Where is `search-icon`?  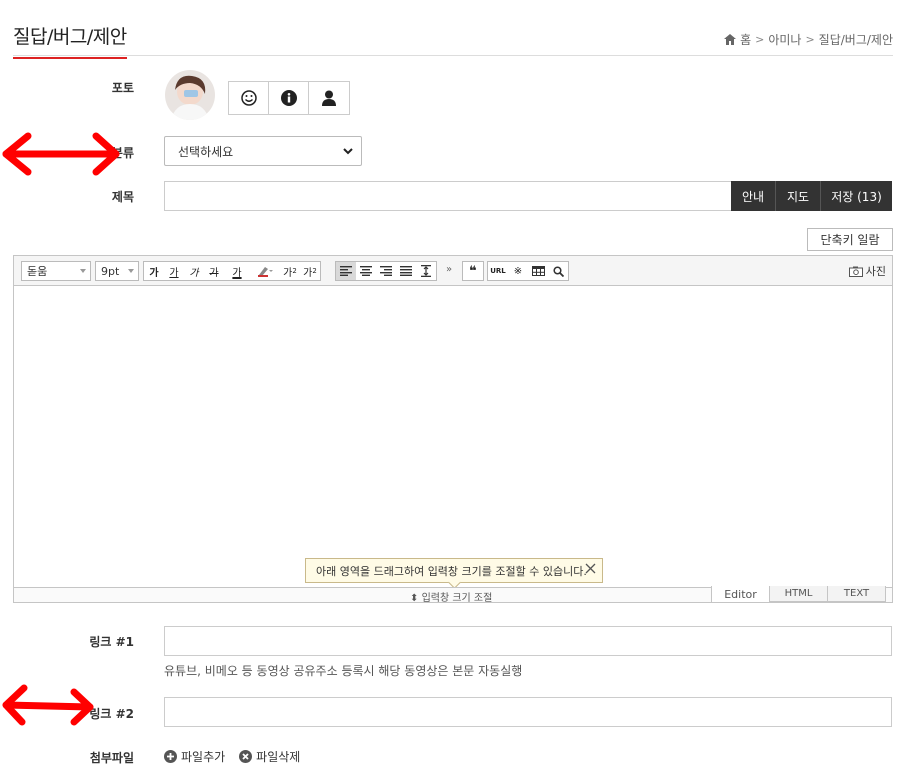 search-icon is located at coordinates (558, 271).